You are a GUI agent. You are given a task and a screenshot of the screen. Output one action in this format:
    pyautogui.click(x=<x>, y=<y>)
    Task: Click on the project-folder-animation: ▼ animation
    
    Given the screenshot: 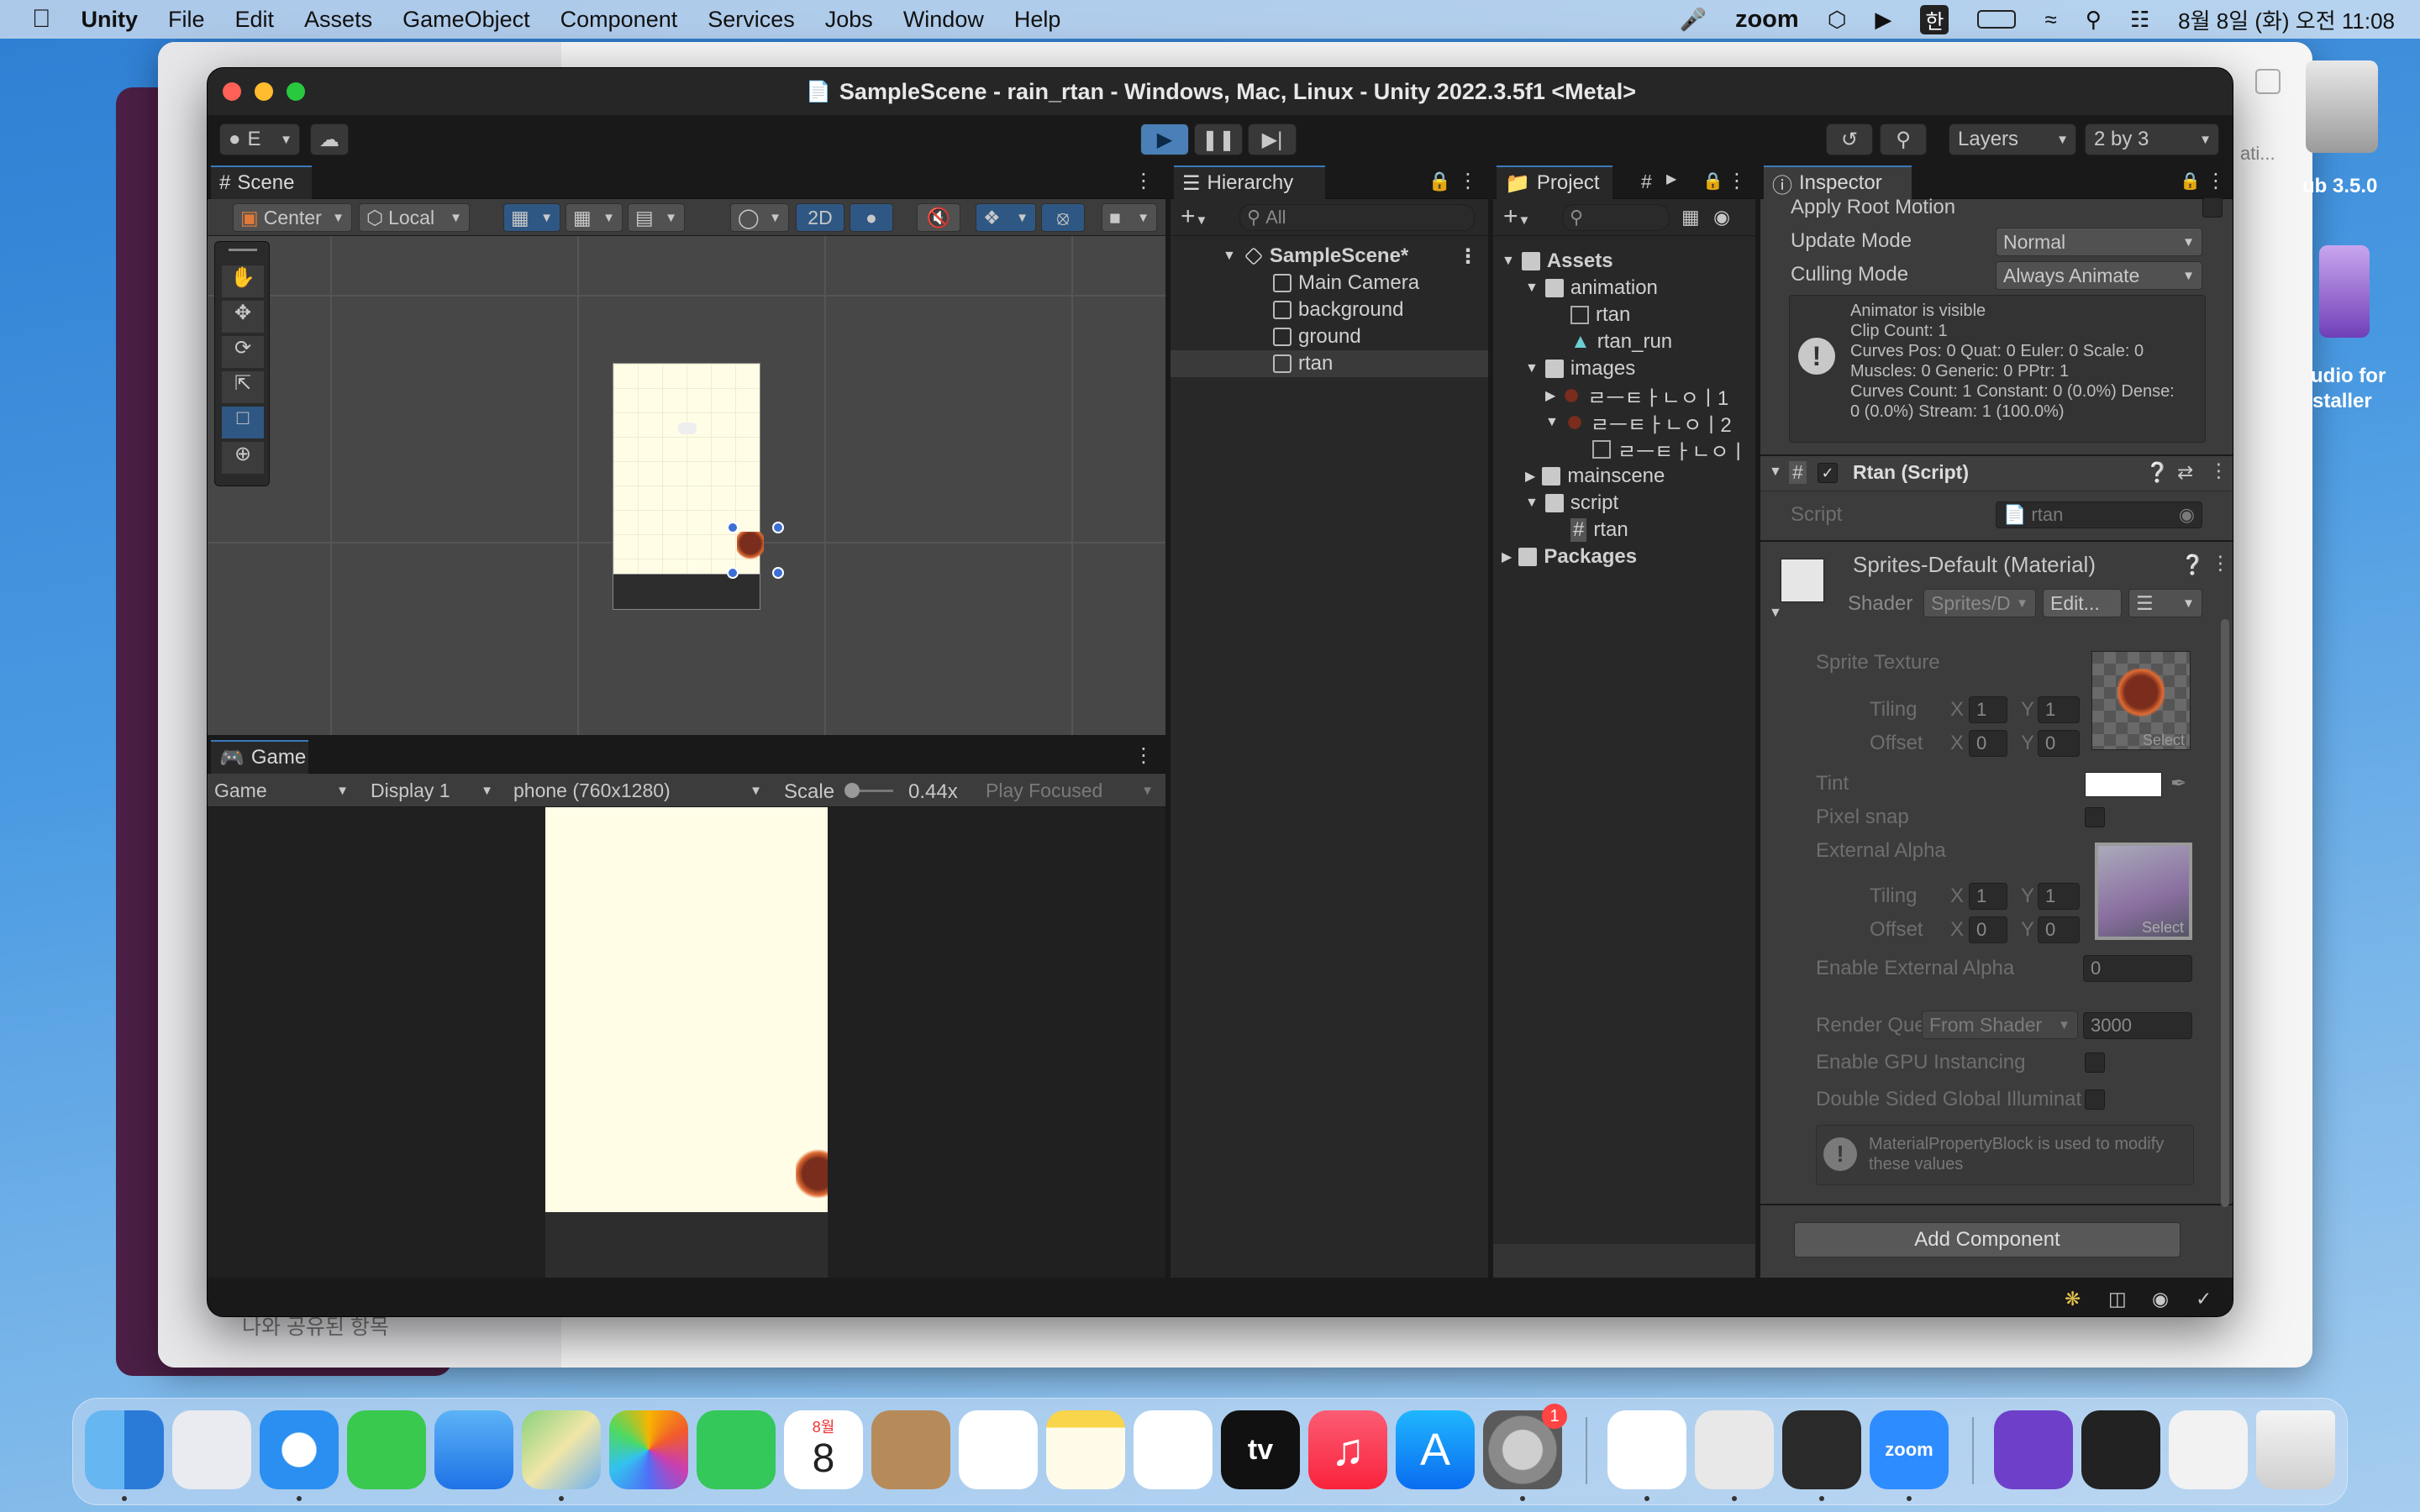 What is the action you would take?
    pyautogui.click(x=1624, y=288)
    